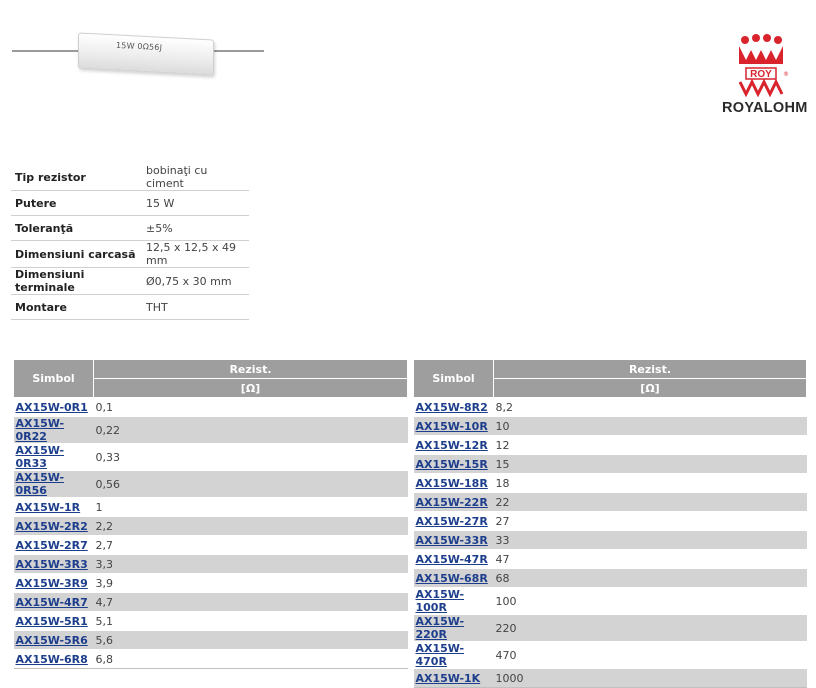  Describe the element at coordinates (440, 655) in the screenshot. I see `product-code-link: AX15W-470R` at that location.